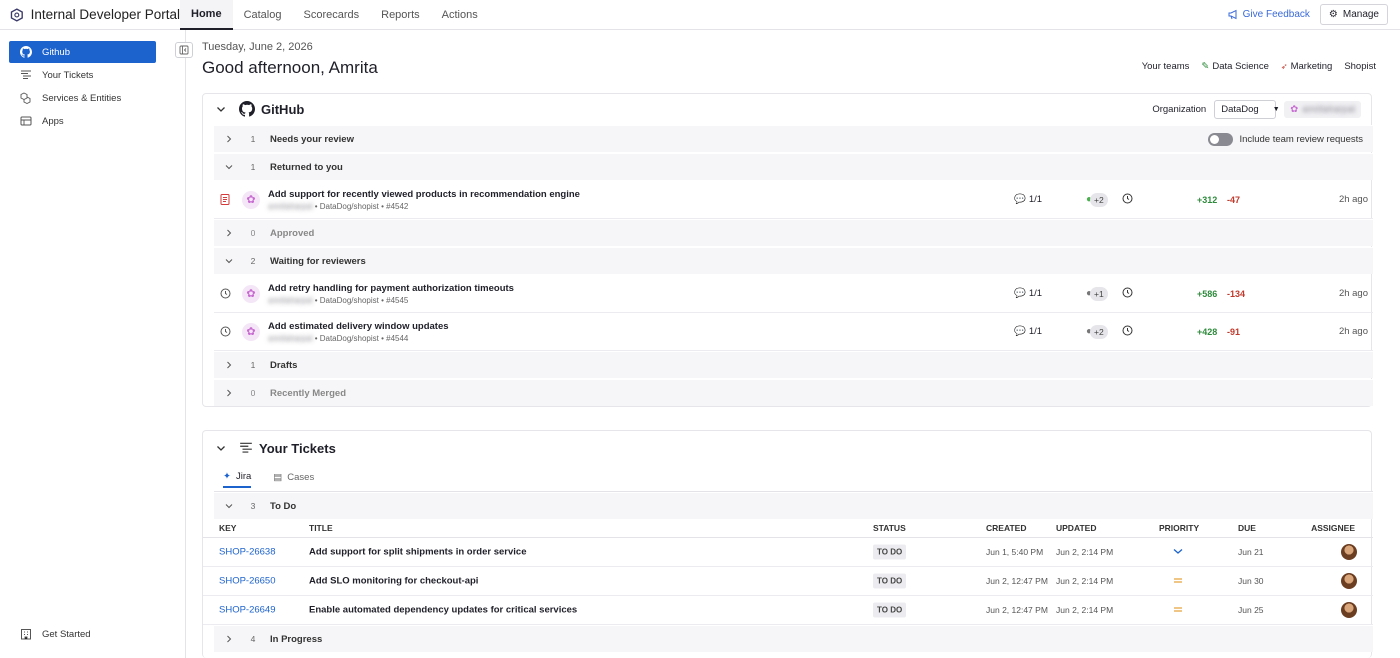 The height and width of the screenshot is (658, 1400). Describe the element at coordinates (1097, 293) in the screenshot. I see `pr-reviewers: ● +1` at that location.